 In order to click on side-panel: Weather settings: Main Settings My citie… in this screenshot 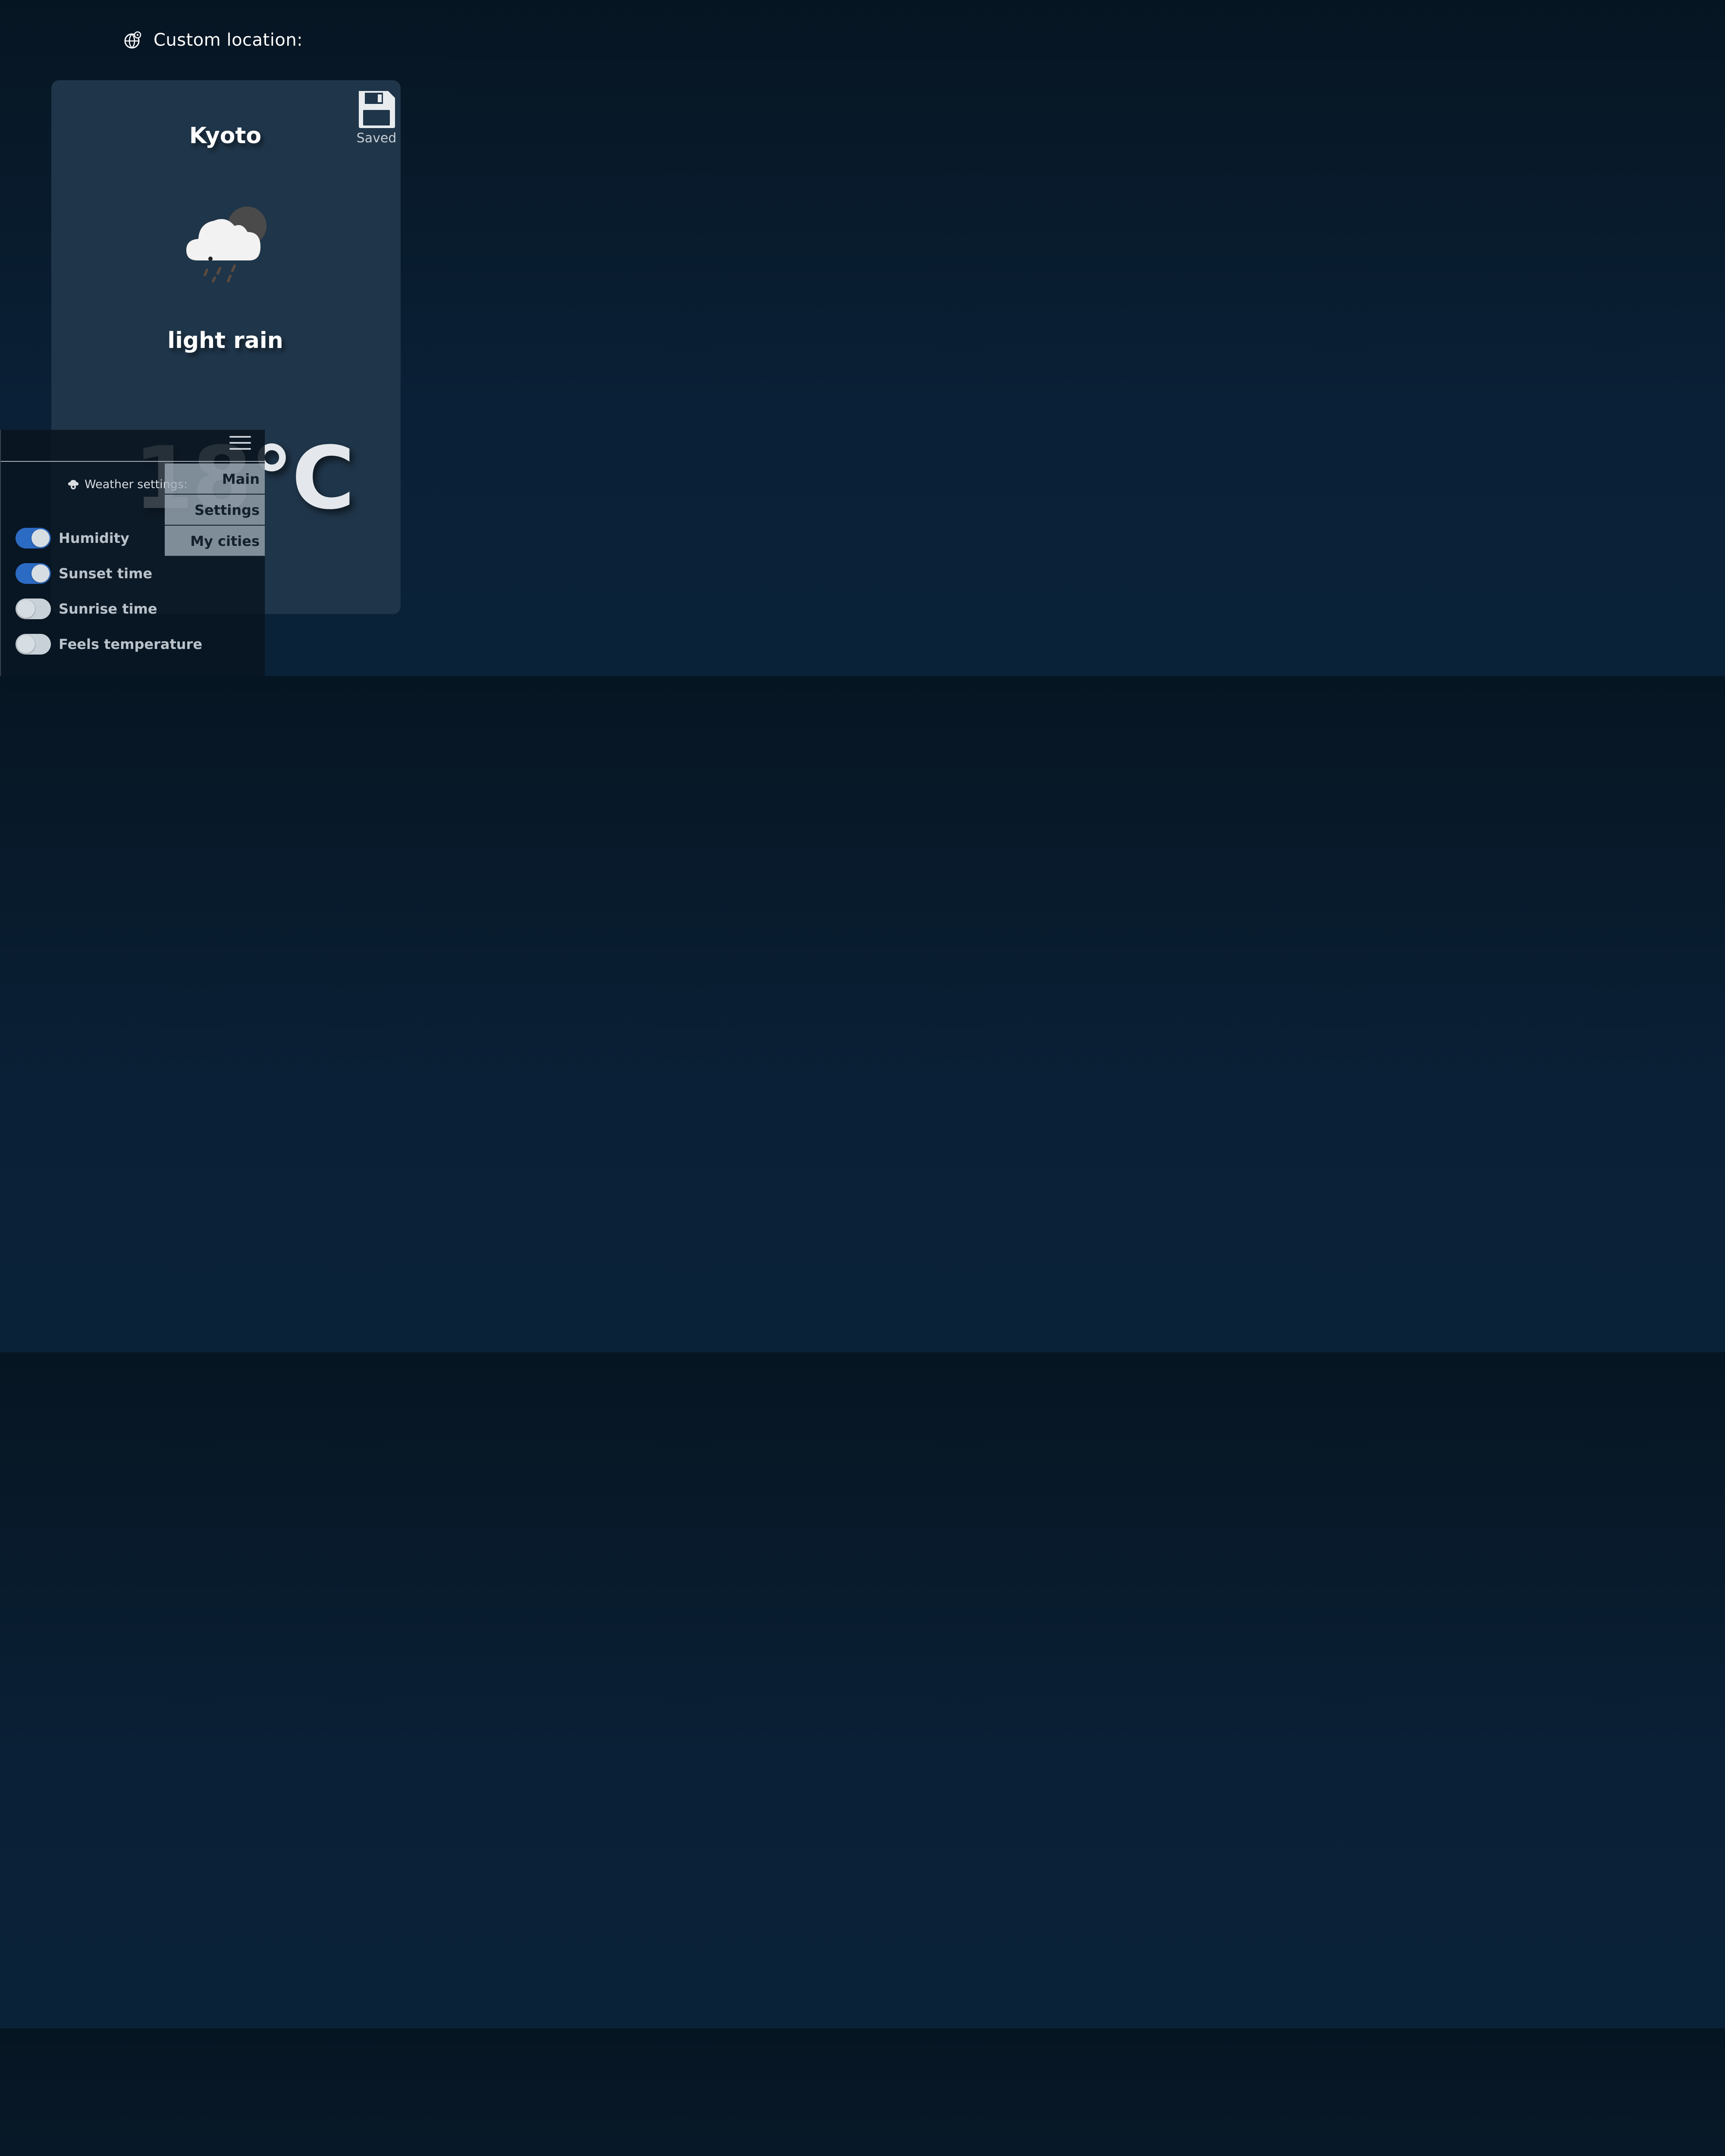, I will do `click(132, 553)`.